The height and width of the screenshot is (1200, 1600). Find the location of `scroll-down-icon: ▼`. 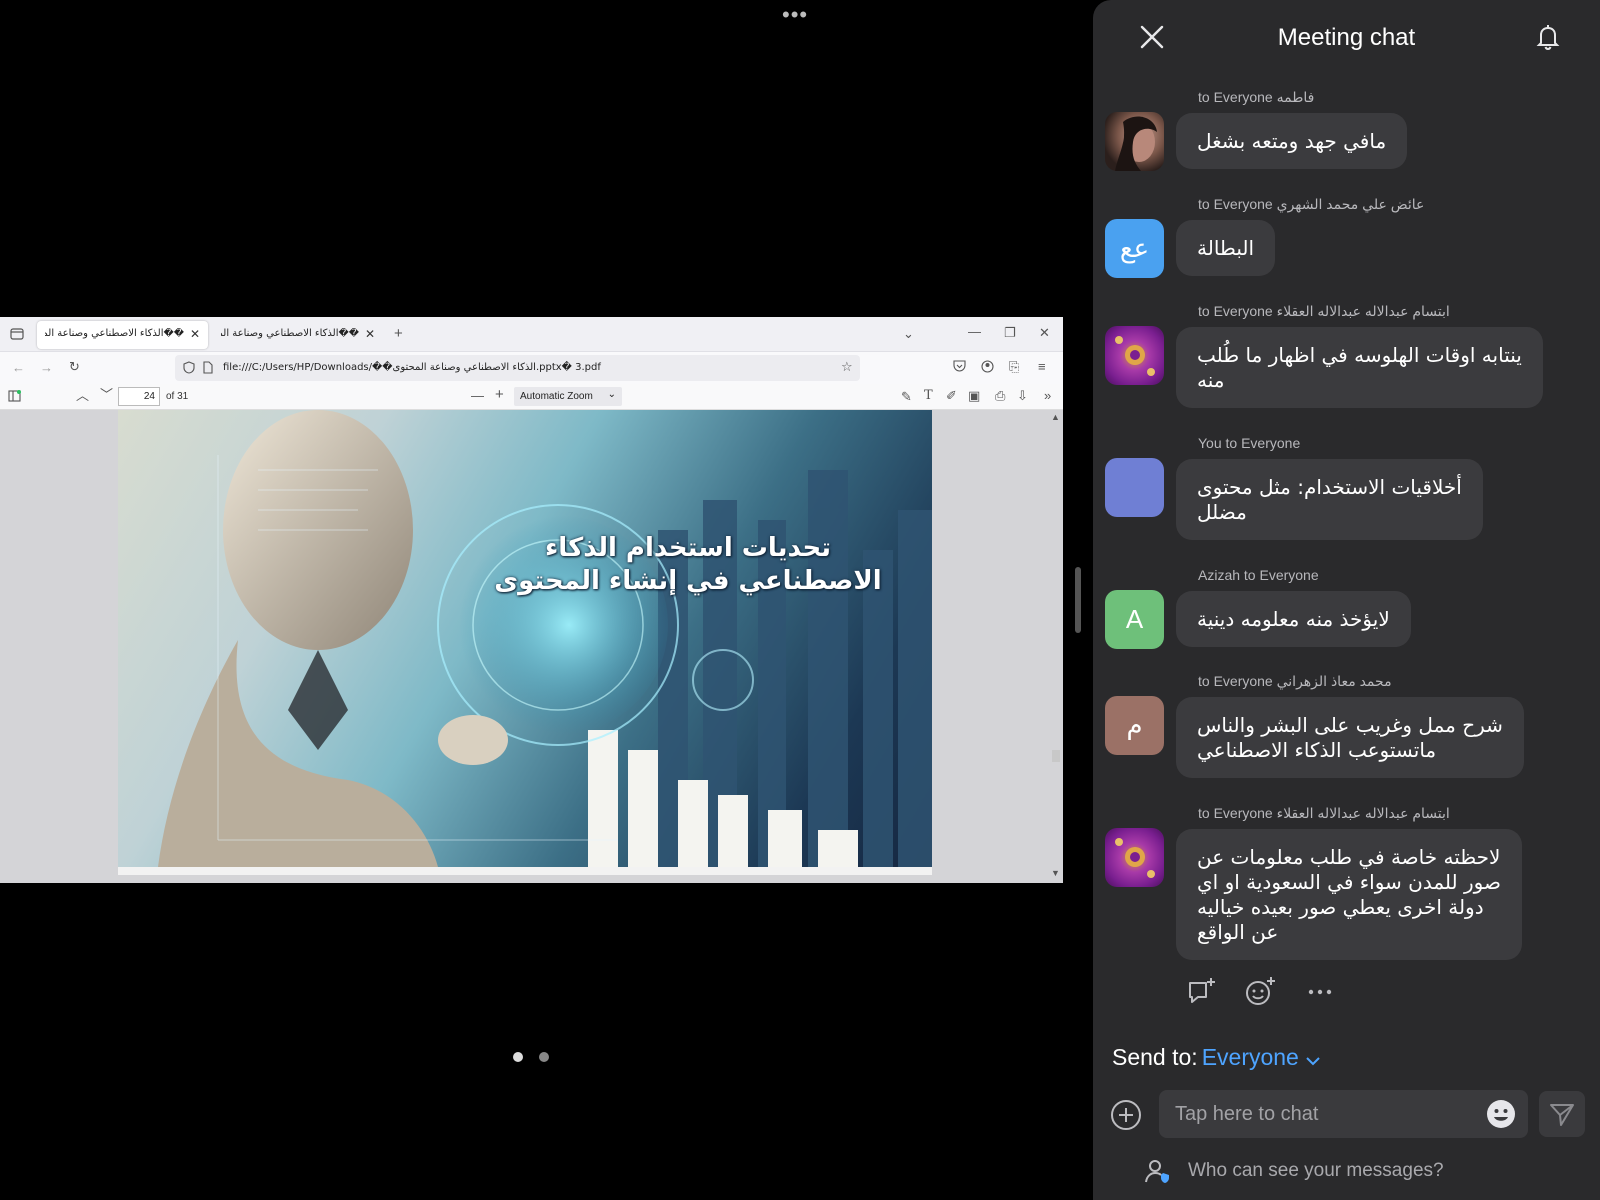

scroll-down-icon: ▼ is located at coordinates (1055, 873).